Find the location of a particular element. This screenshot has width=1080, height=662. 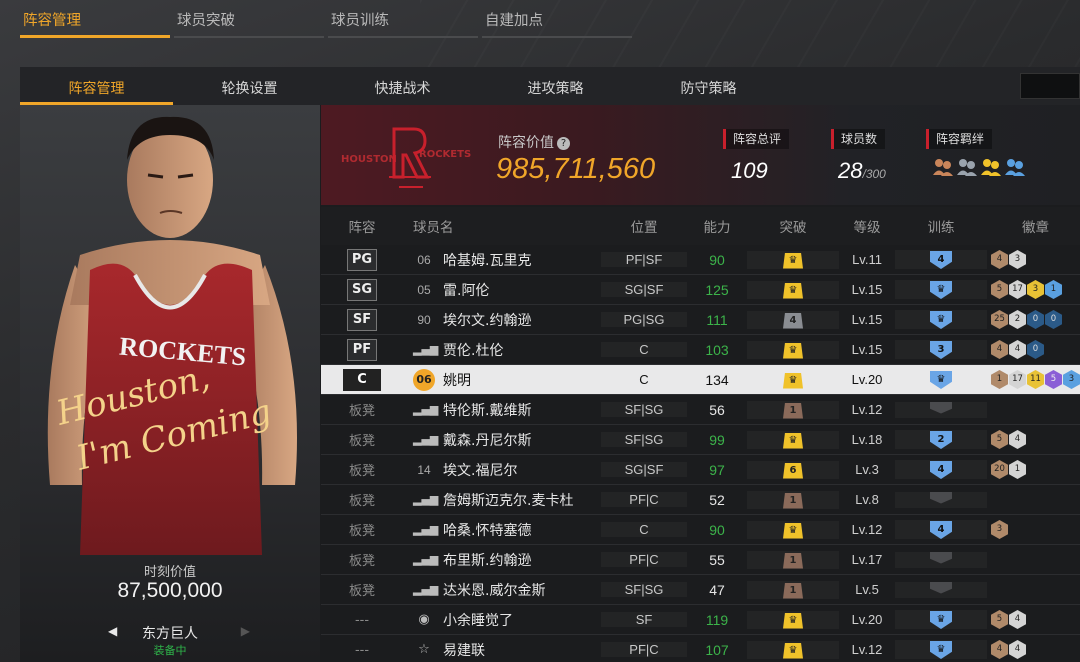

table-row: C 06 姚明 C 134 ♛ Lv.20 ♛ 1 17 11 5 3 is located at coordinates (700, 380).